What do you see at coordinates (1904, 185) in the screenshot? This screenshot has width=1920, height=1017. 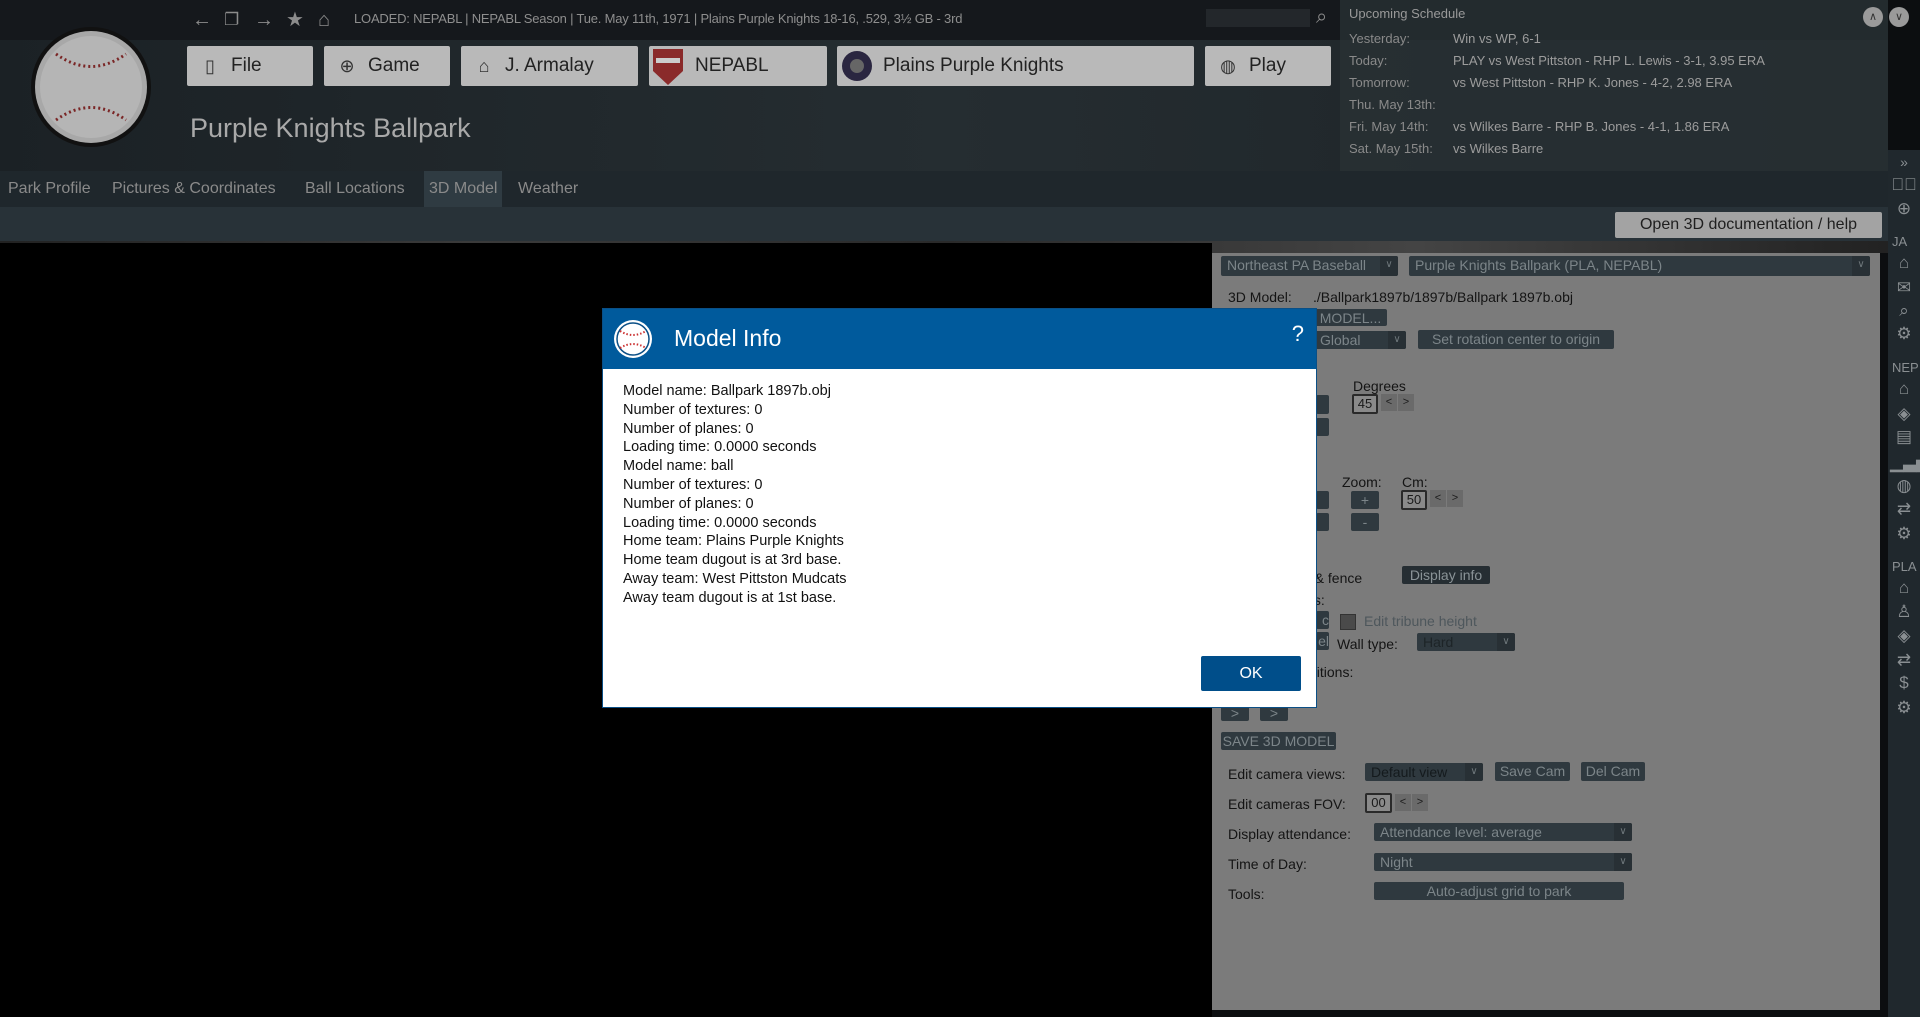 I see `check-icon: ✓⃝` at bounding box center [1904, 185].